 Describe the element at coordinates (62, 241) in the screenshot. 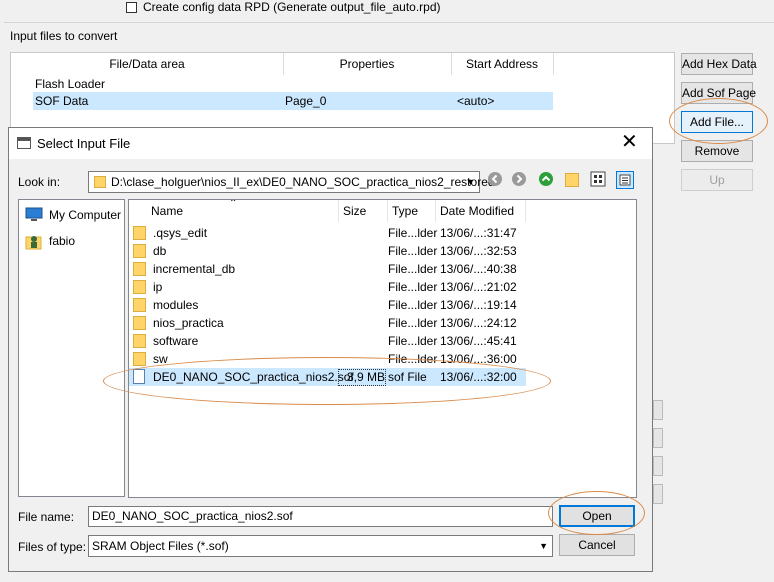

I see `place-label: fabio` at that location.